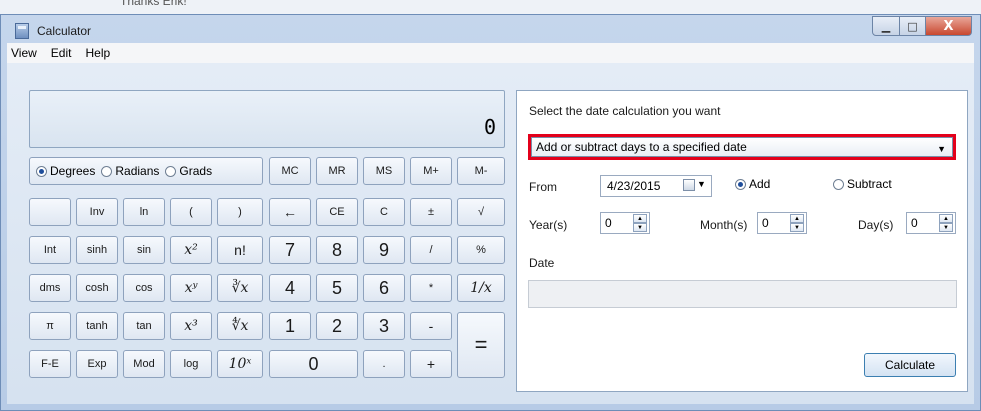  What do you see at coordinates (313, 364) in the screenshot?
I see `digit-0-button: 0` at bounding box center [313, 364].